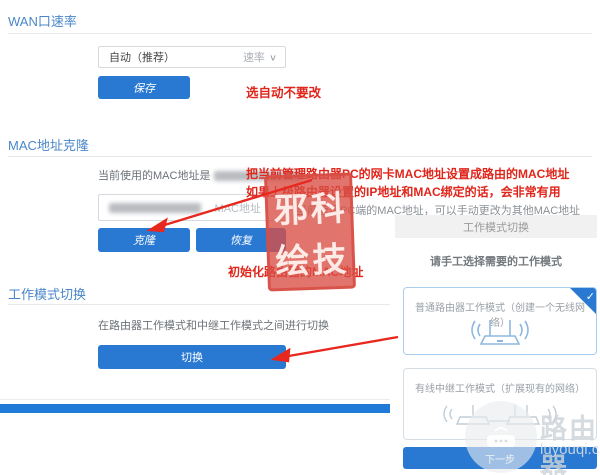 The height and width of the screenshot is (475, 600). I want to click on wired-relay-icon, so click(500, 419).